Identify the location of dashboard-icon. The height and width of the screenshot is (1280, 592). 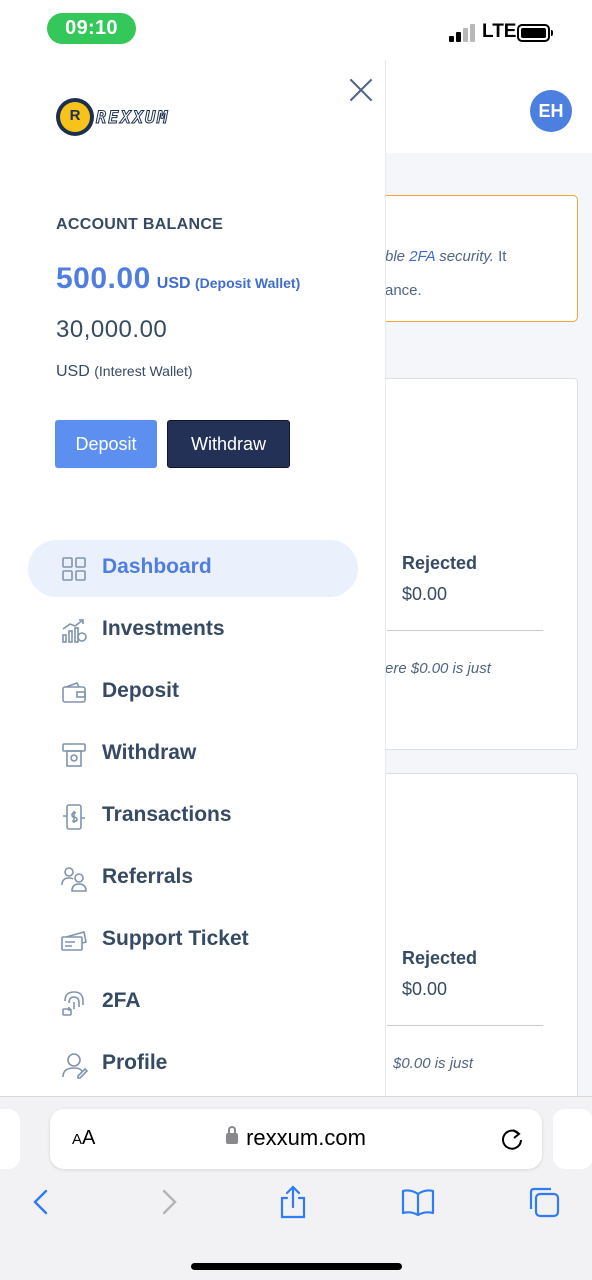
(74, 569).